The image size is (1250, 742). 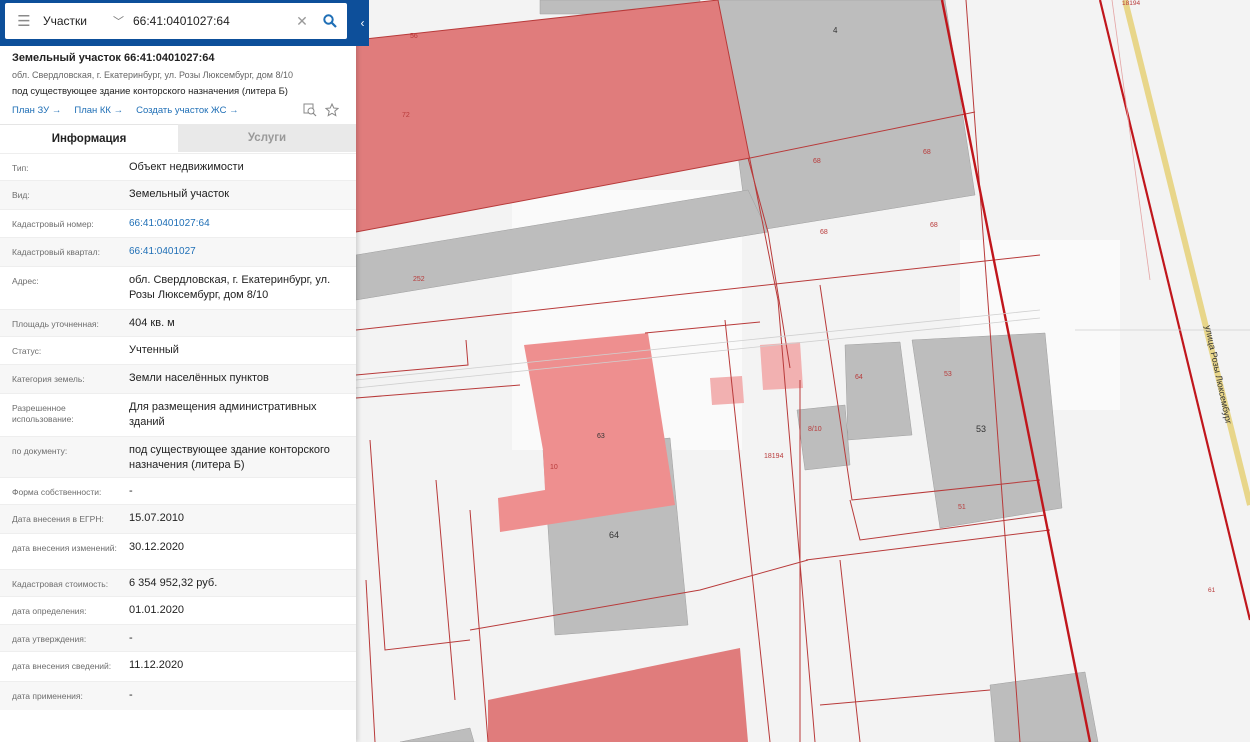 What do you see at coordinates (156, 665) in the screenshot?
I see `row-value: 11.12.2020` at bounding box center [156, 665].